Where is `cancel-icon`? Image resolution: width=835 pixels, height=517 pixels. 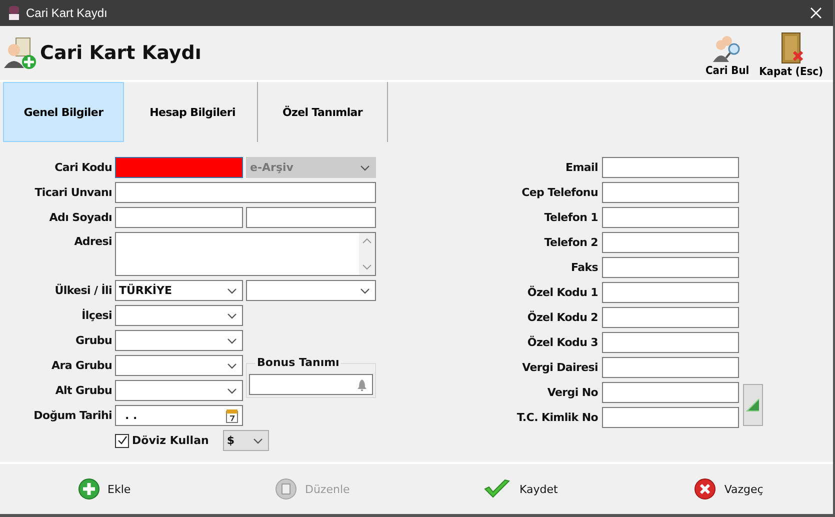 cancel-icon is located at coordinates (705, 489).